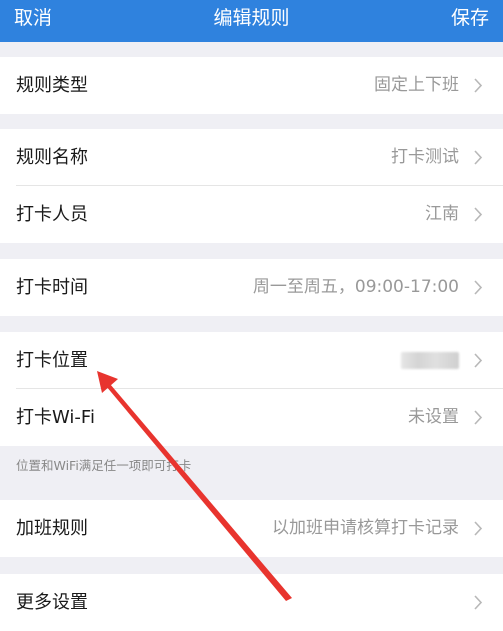 This screenshot has width=503, height=631. What do you see at coordinates (470, 18) in the screenshot?
I see `save-button: 保存` at bounding box center [470, 18].